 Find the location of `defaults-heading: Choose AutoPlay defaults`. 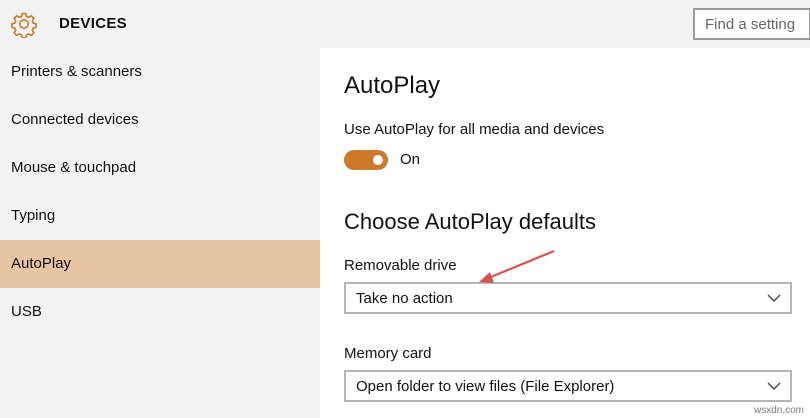

defaults-heading: Choose AutoPlay defaults is located at coordinates (470, 221).